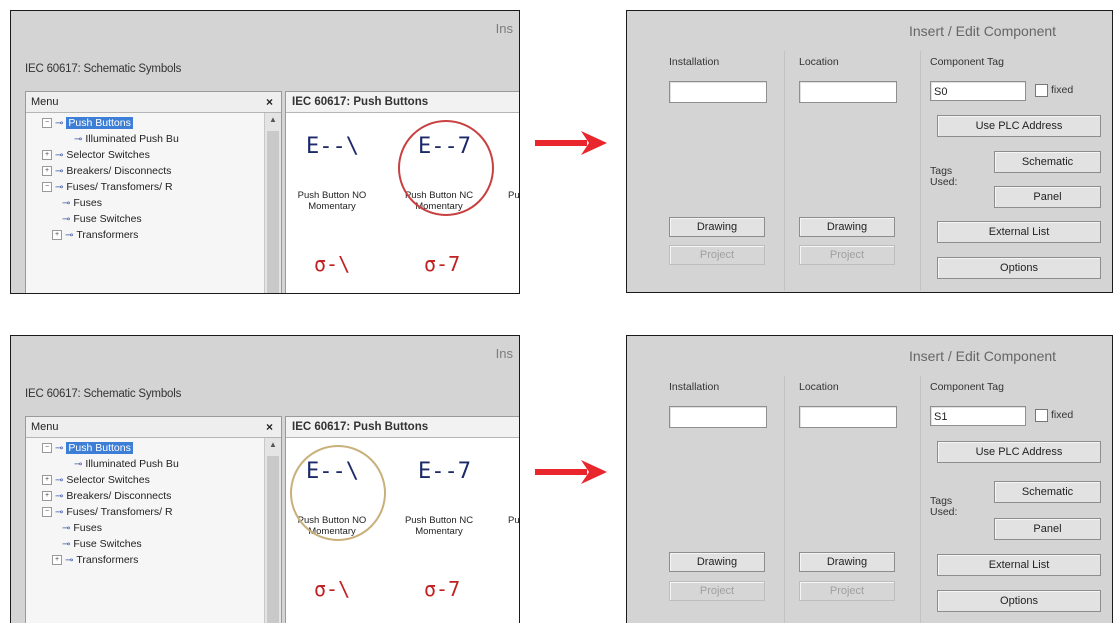 The width and height of the screenshot is (1113, 623). Describe the element at coordinates (332, 146) in the screenshot. I see `symbol-push-button-no: E--\` at that location.